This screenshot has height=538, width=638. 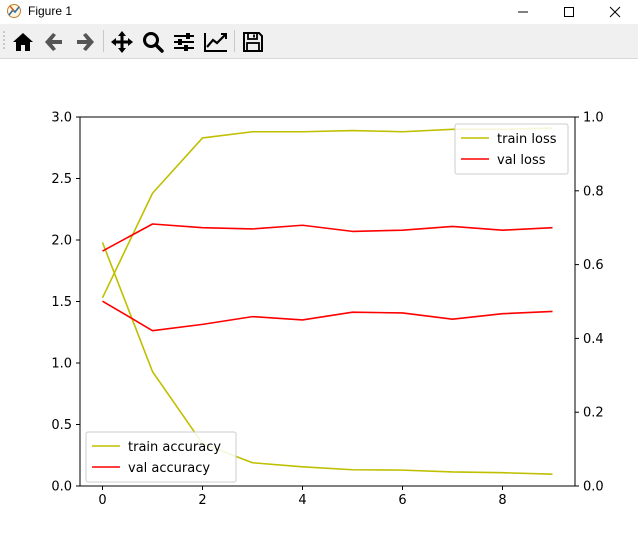 I want to click on x-tick-label: 2, so click(x=202, y=500).